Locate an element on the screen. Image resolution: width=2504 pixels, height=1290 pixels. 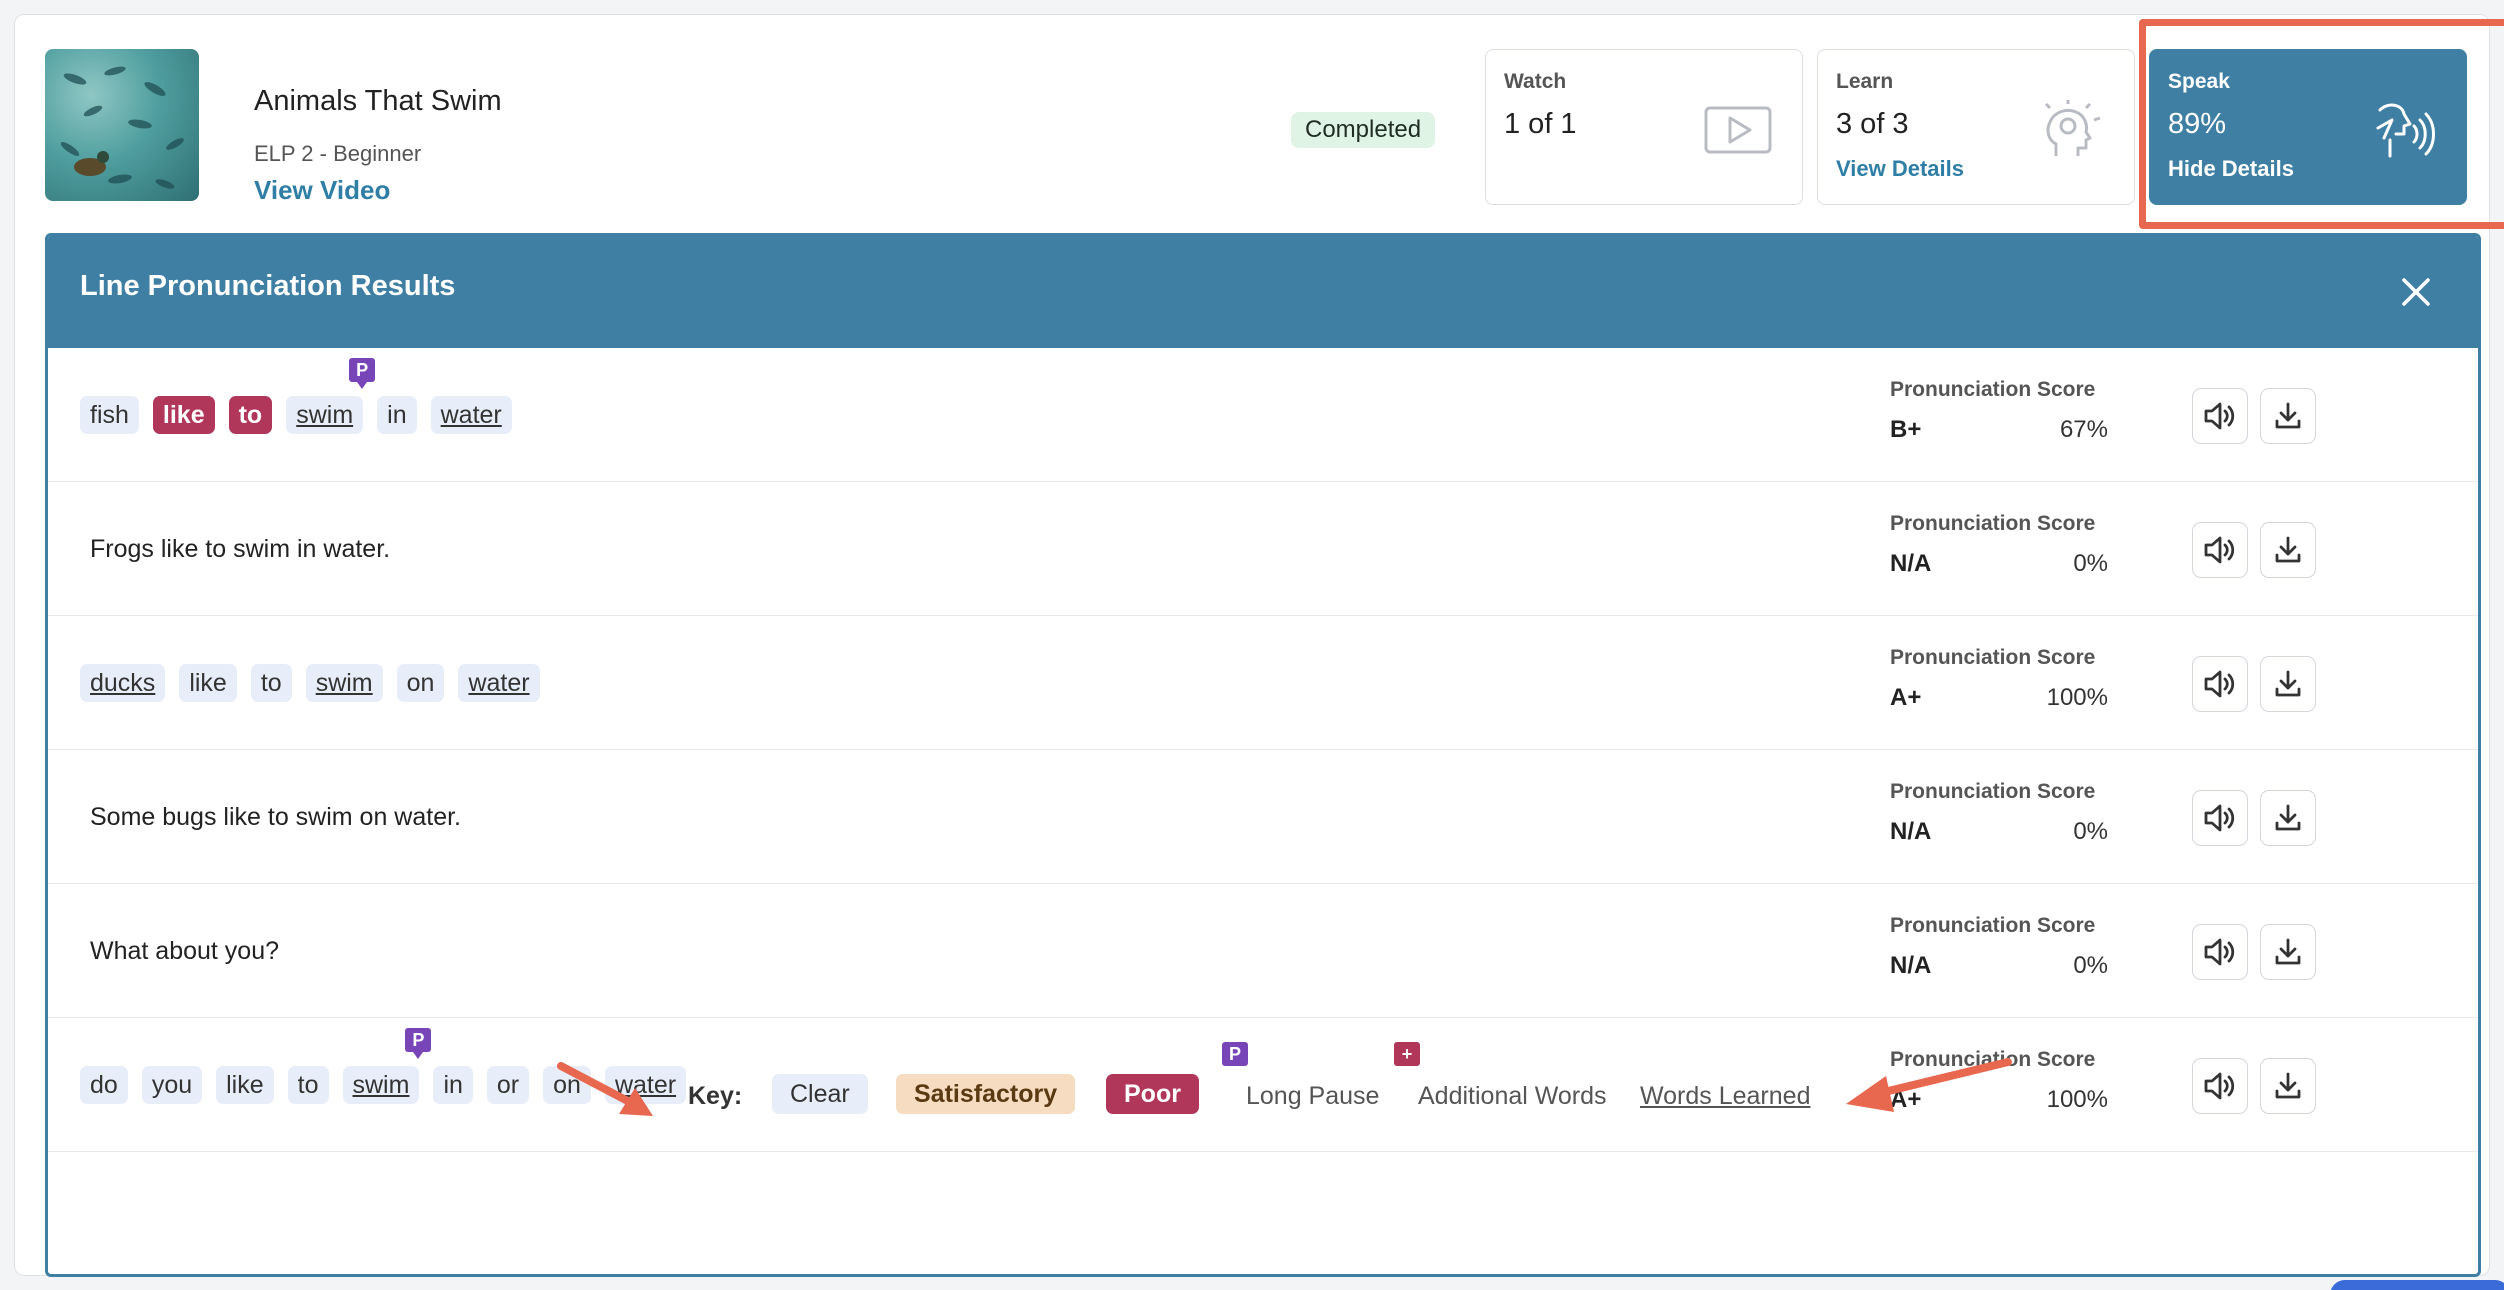
additional-words-badge: + is located at coordinates (1407, 1054).